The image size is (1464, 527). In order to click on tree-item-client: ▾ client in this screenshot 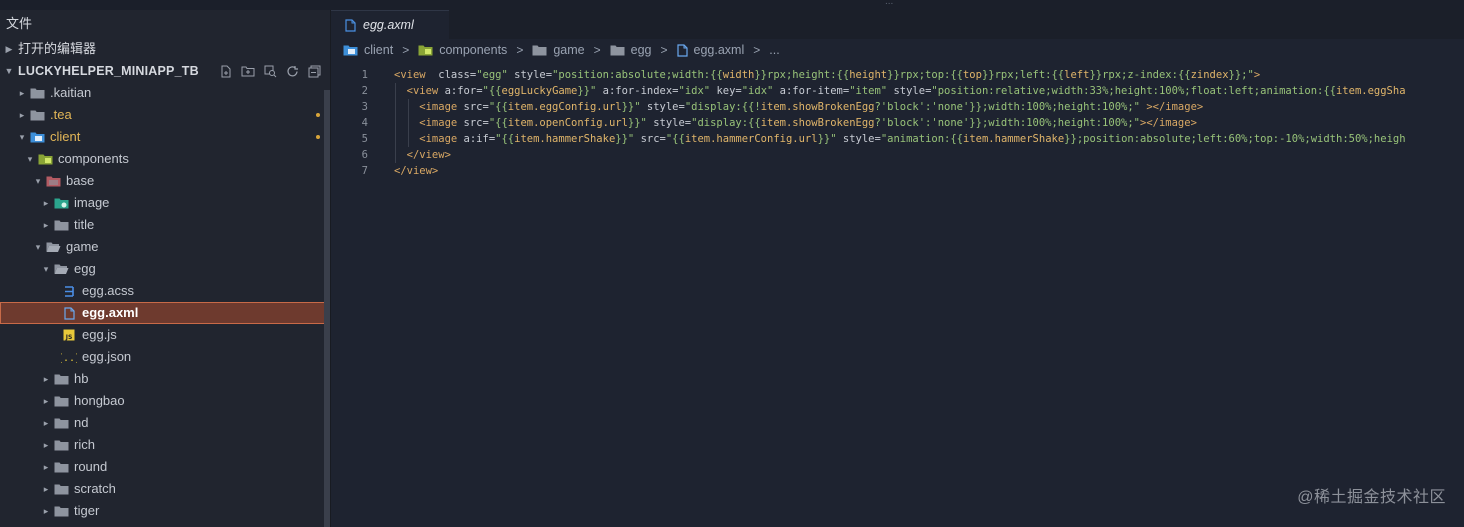, I will do `click(165, 137)`.